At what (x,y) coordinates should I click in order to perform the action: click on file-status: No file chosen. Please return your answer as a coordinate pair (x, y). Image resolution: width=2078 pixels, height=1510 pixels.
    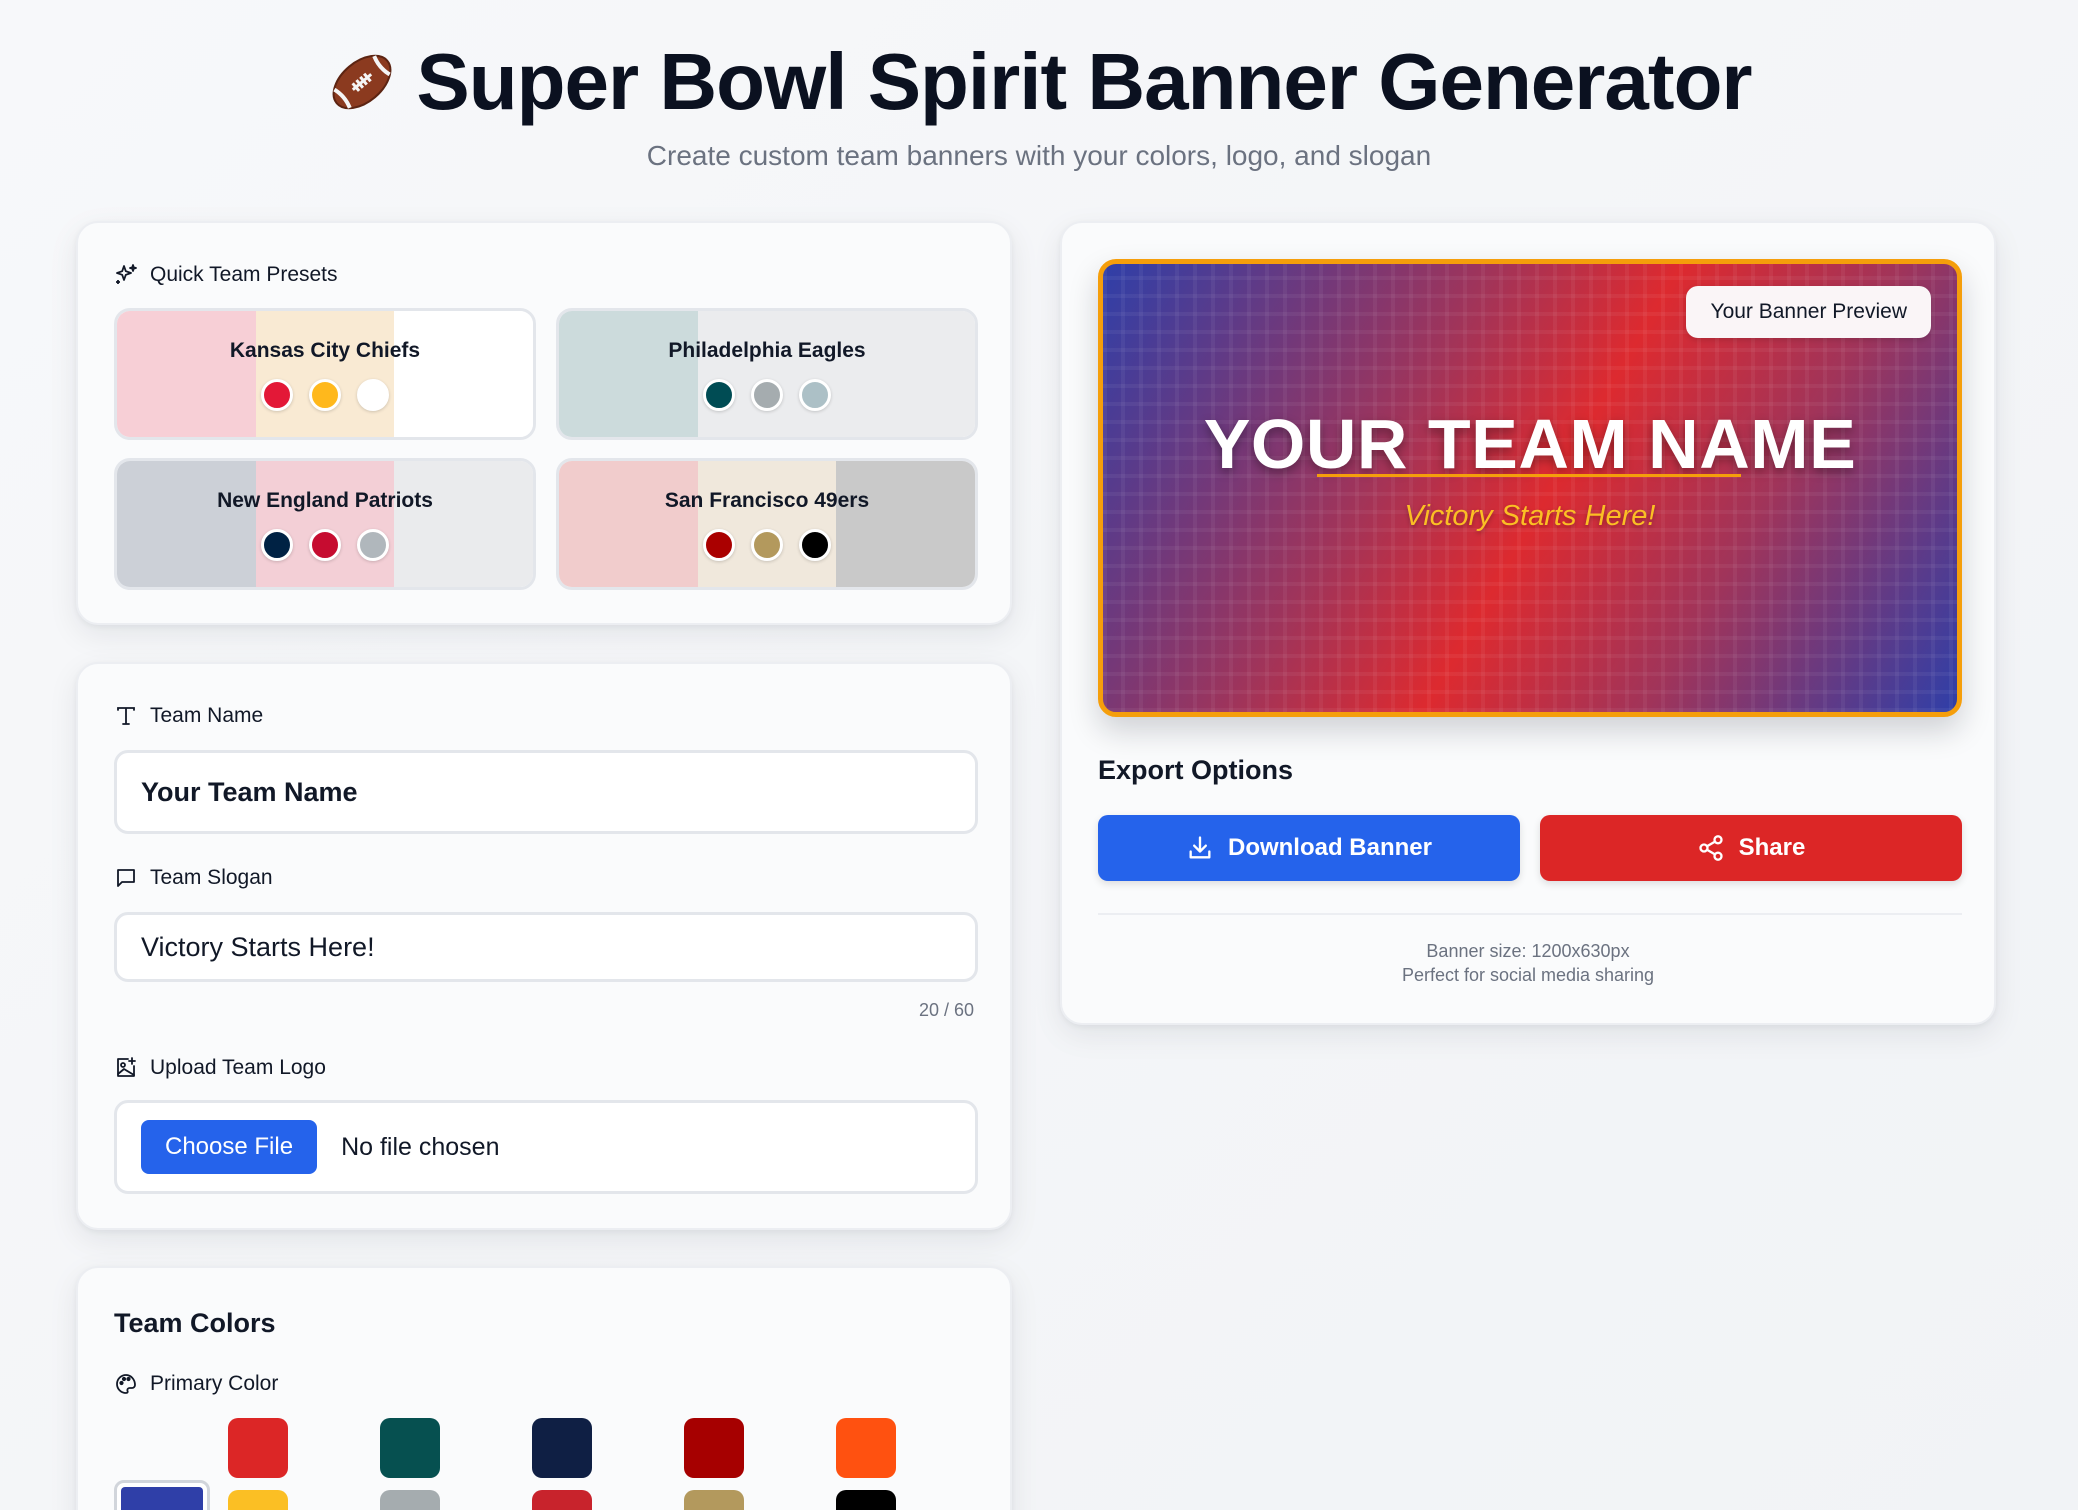
    Looking at the image, I should click on (420, 1146).